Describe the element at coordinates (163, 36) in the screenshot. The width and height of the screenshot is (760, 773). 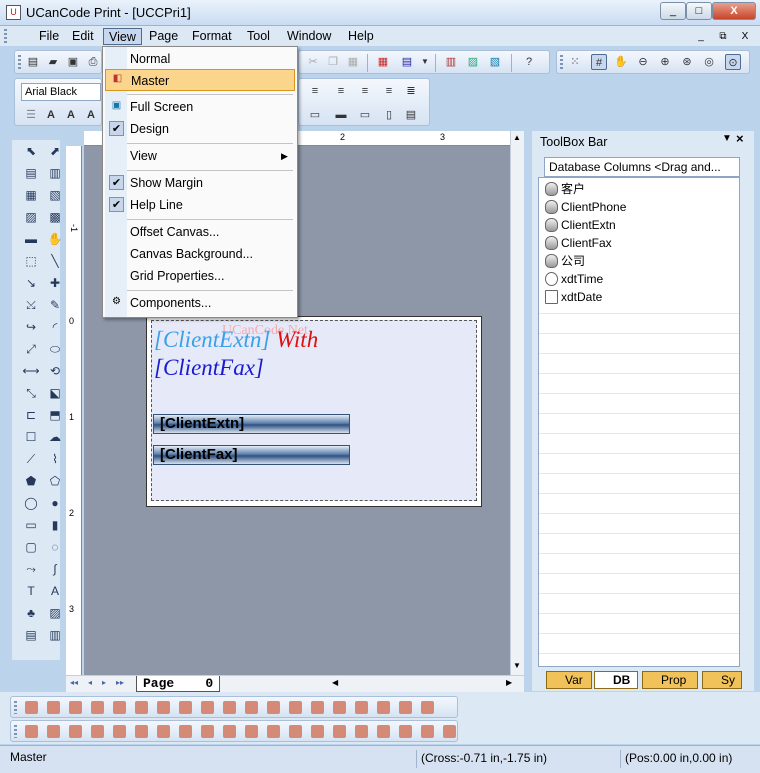
I see `menu-page: Page` at that location.